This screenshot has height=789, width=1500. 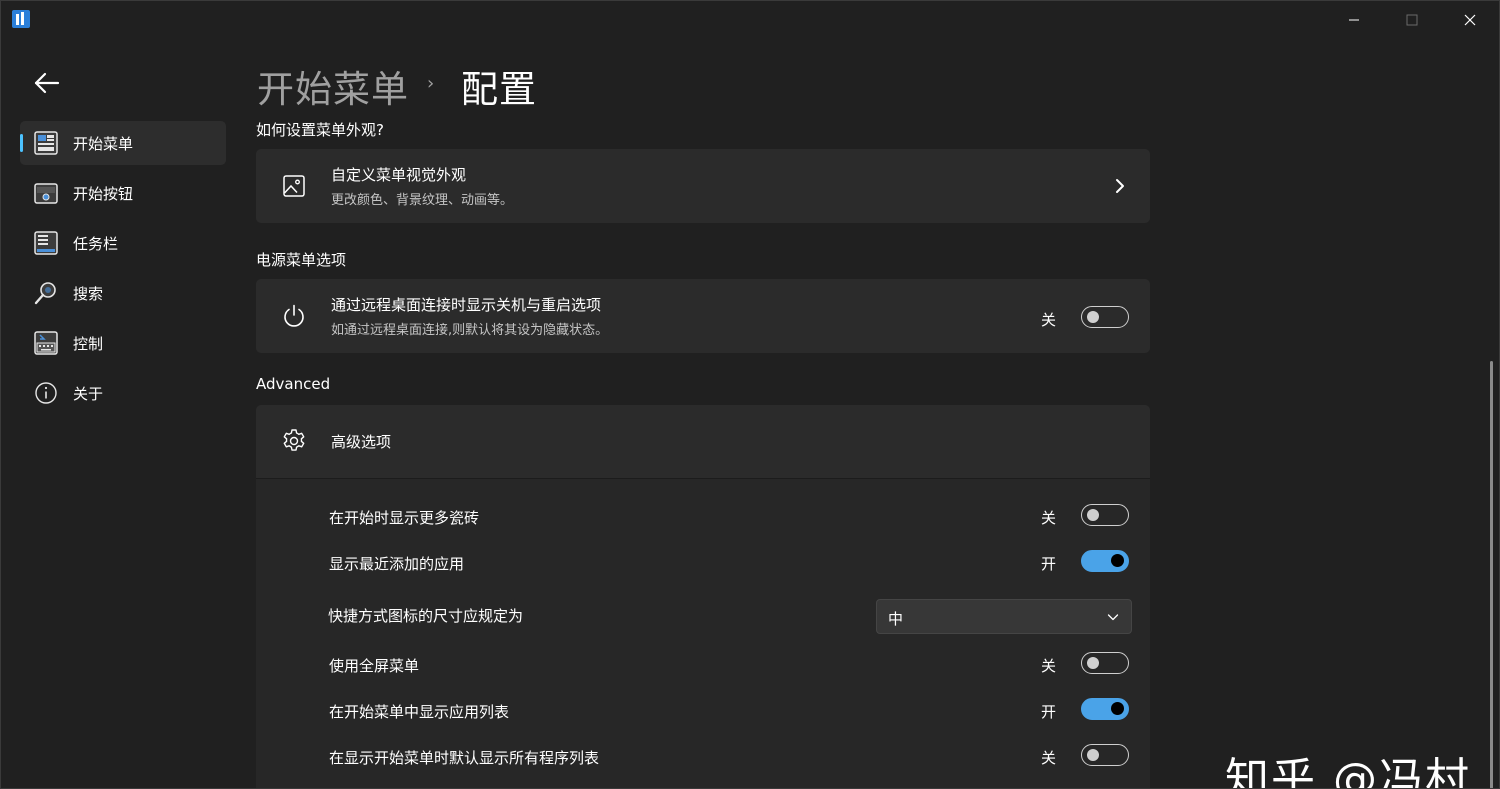 I want to click on nav-item-start-button: 开始按钮, so click(x=123, y=193).